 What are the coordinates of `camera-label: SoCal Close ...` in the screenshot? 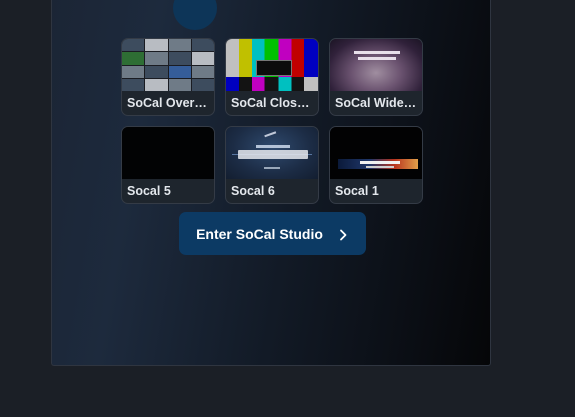 It's located at (274, 103).